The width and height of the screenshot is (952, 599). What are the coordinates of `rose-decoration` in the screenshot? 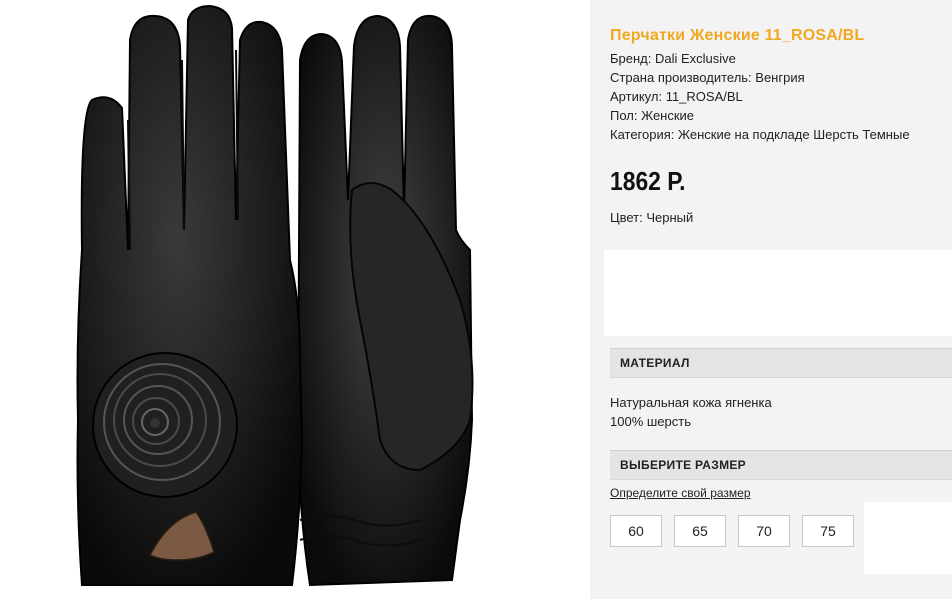 It's located at (165, 425).